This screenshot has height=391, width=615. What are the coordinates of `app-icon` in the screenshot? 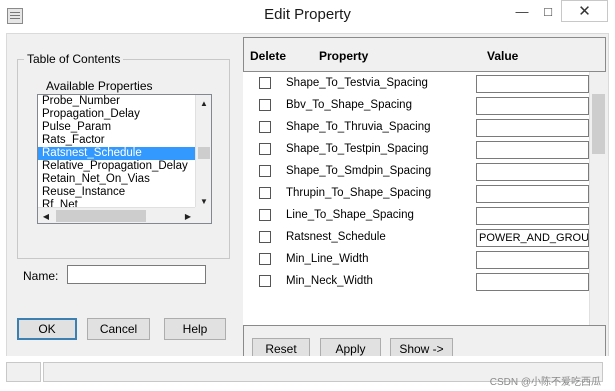 It's located at (15, 16).